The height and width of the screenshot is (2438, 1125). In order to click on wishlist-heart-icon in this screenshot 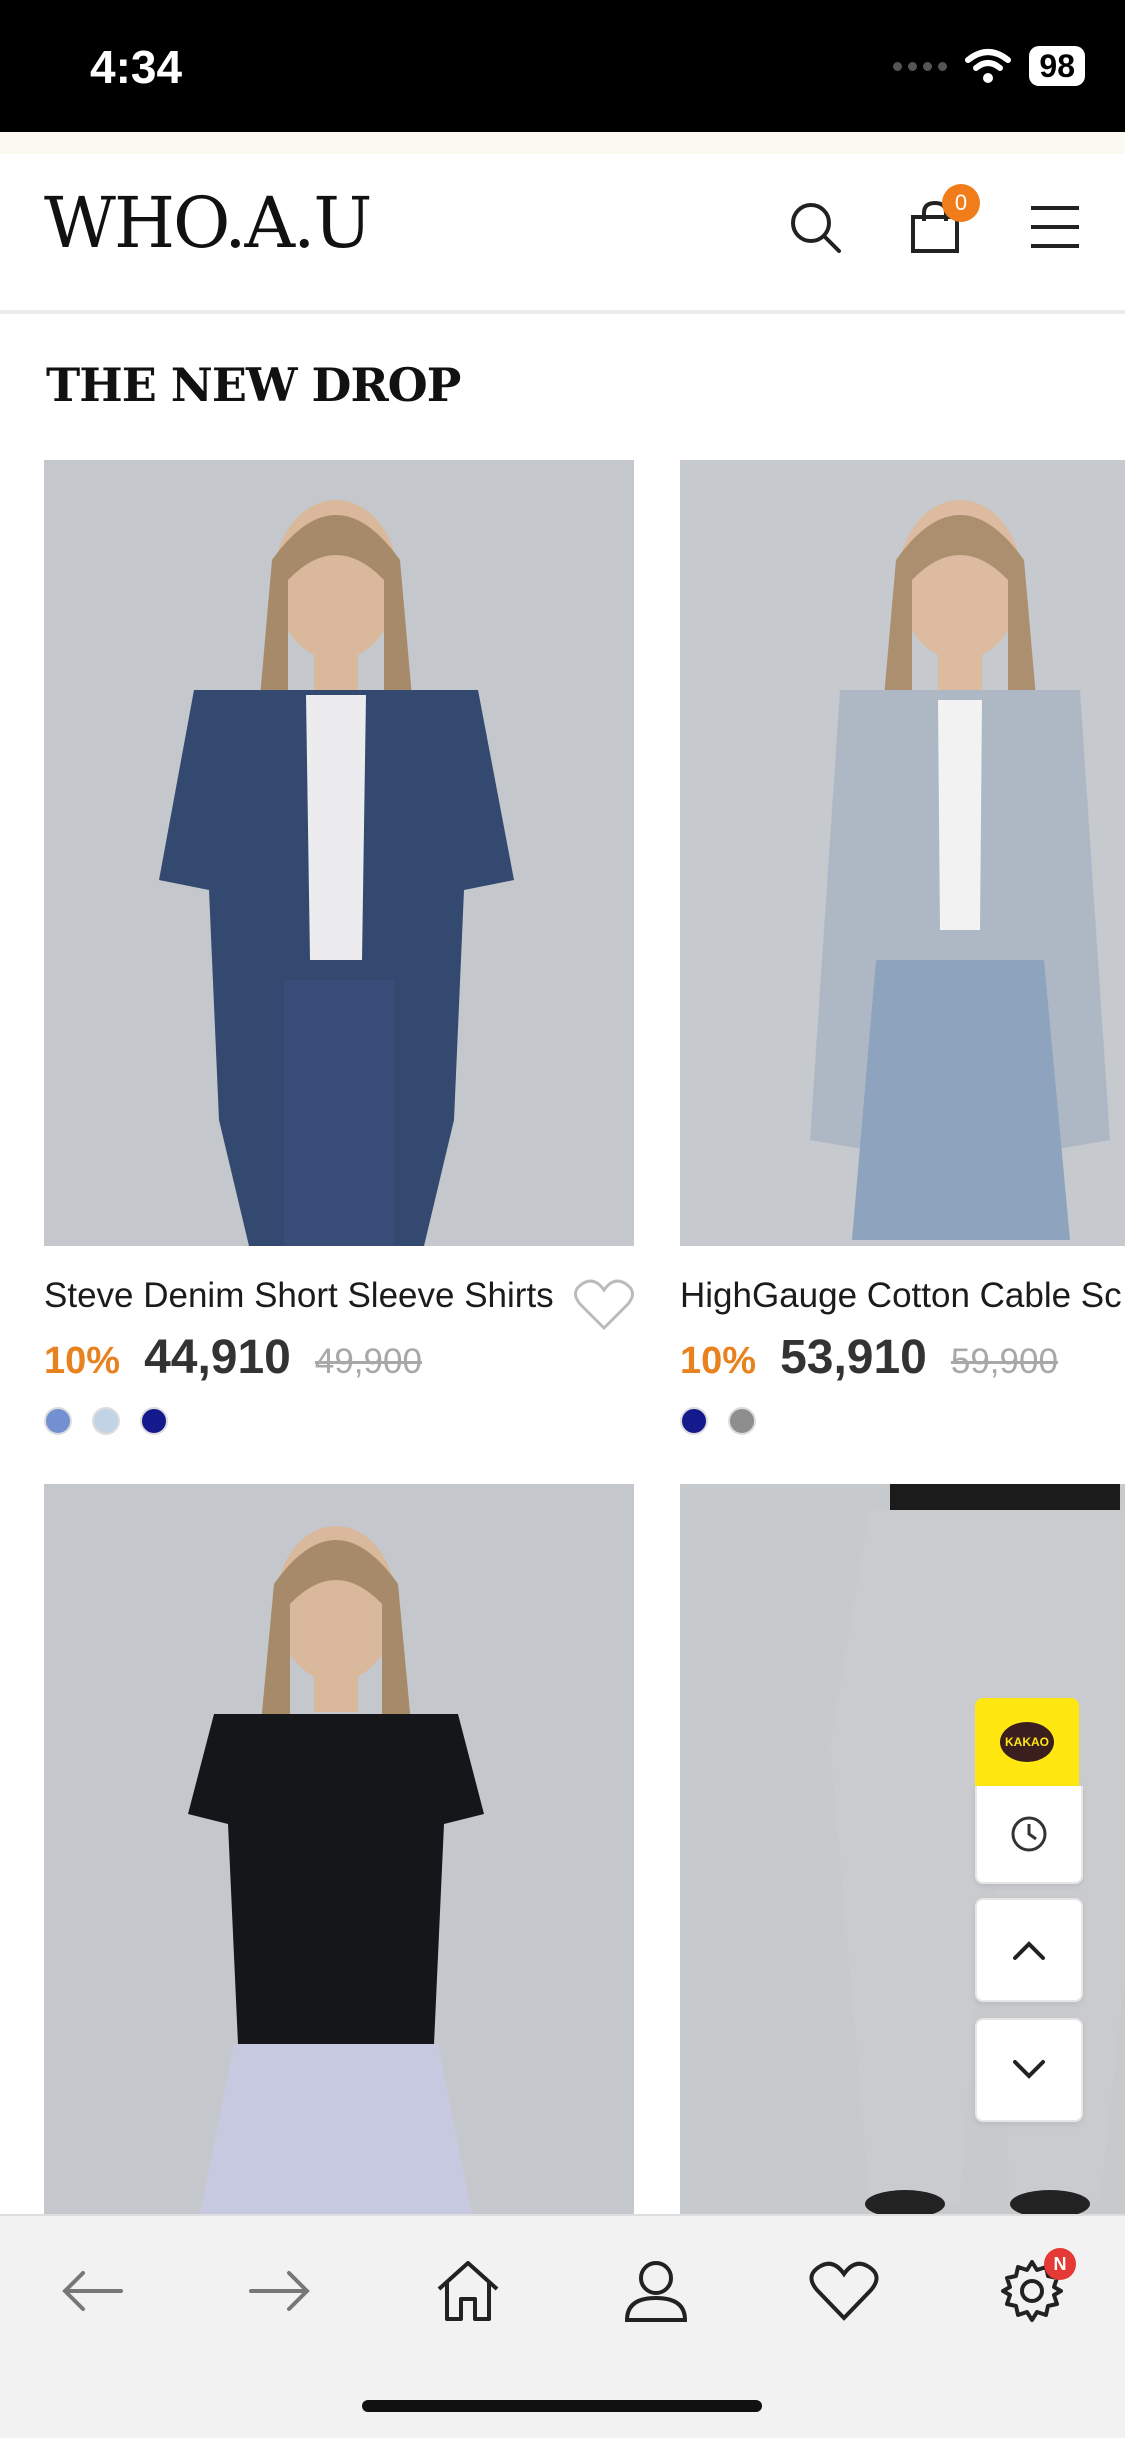, I will do `click(604, 1307)`.